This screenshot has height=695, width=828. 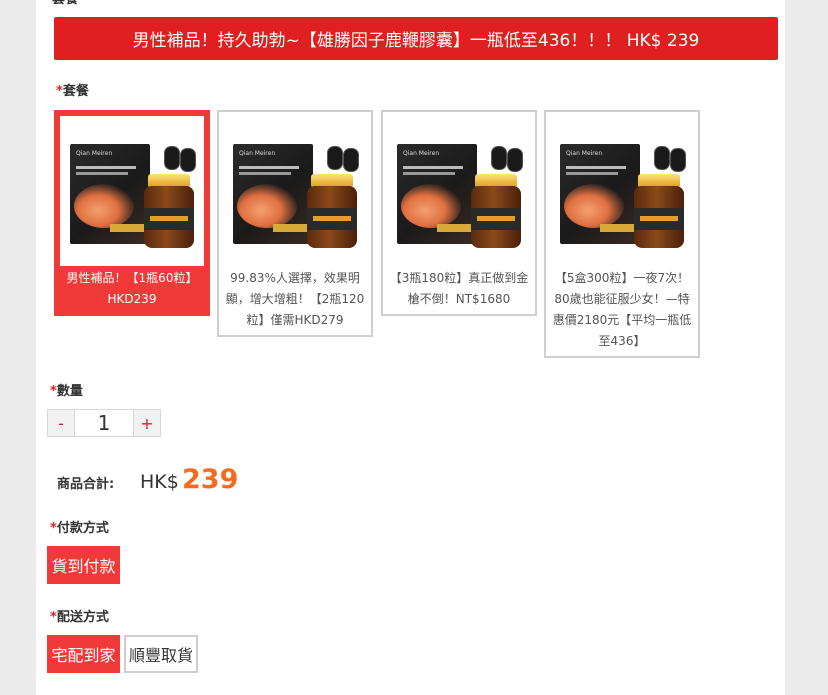 What do you see at coordinates (132, 288) in the screenshot?
I see `package-caption: 男性補品！【1瓶60粒】HKD239` at bounding box center [132, 288].